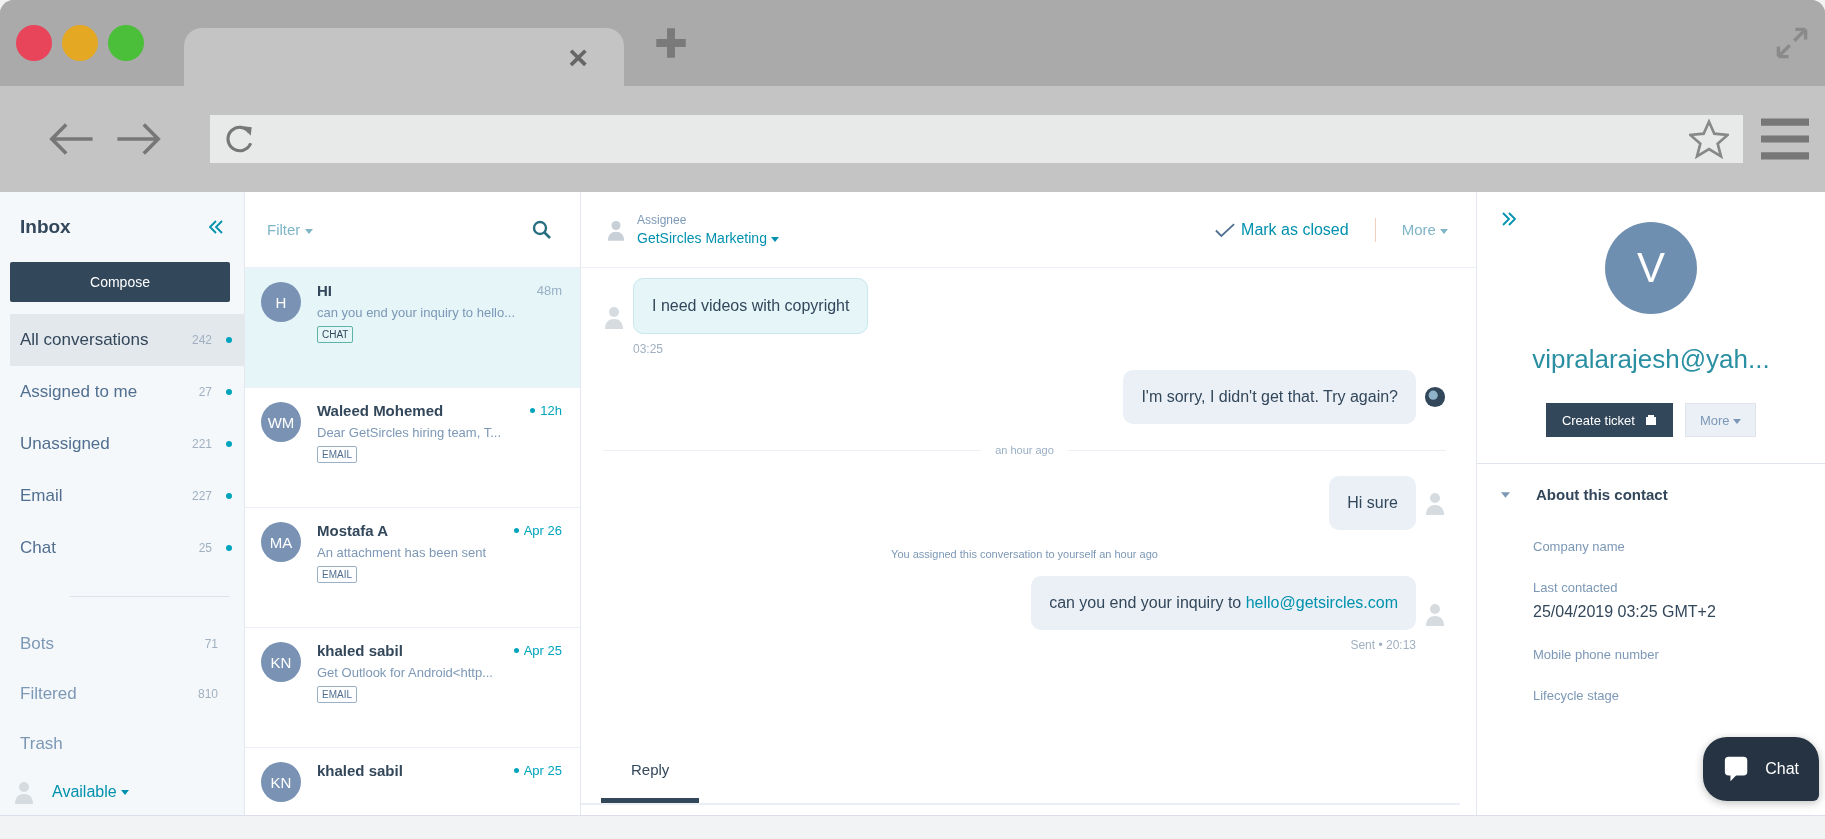 This screenshot has width=1825, height=839. Describe the element at coordinates (412, 781) in the screenshot. I see `conversation-item: KN khaled sabil Apr 25` at that location.